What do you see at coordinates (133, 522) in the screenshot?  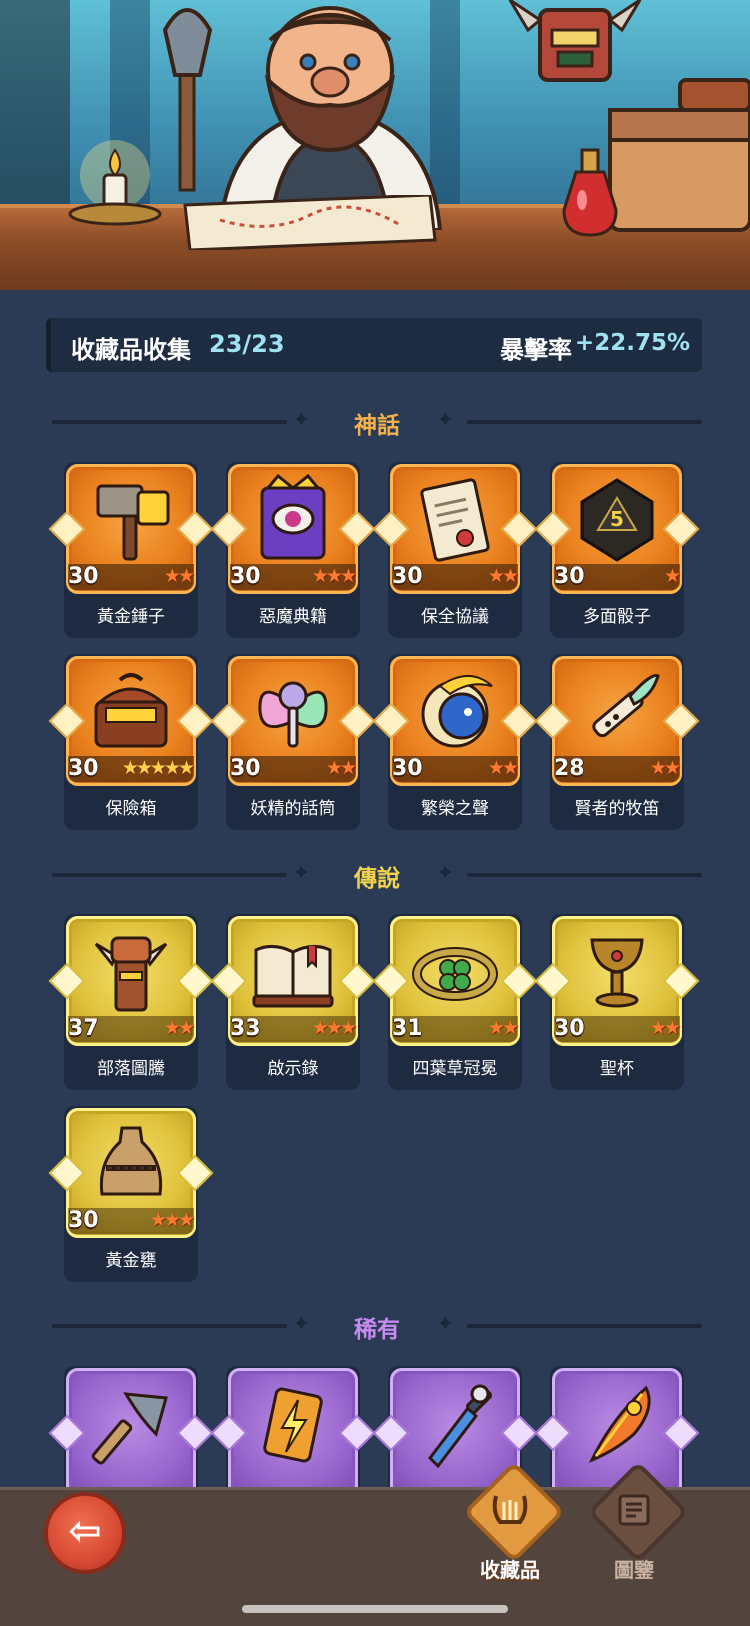 I see `golden-hammer-icon` at bounding box center [133, 522].